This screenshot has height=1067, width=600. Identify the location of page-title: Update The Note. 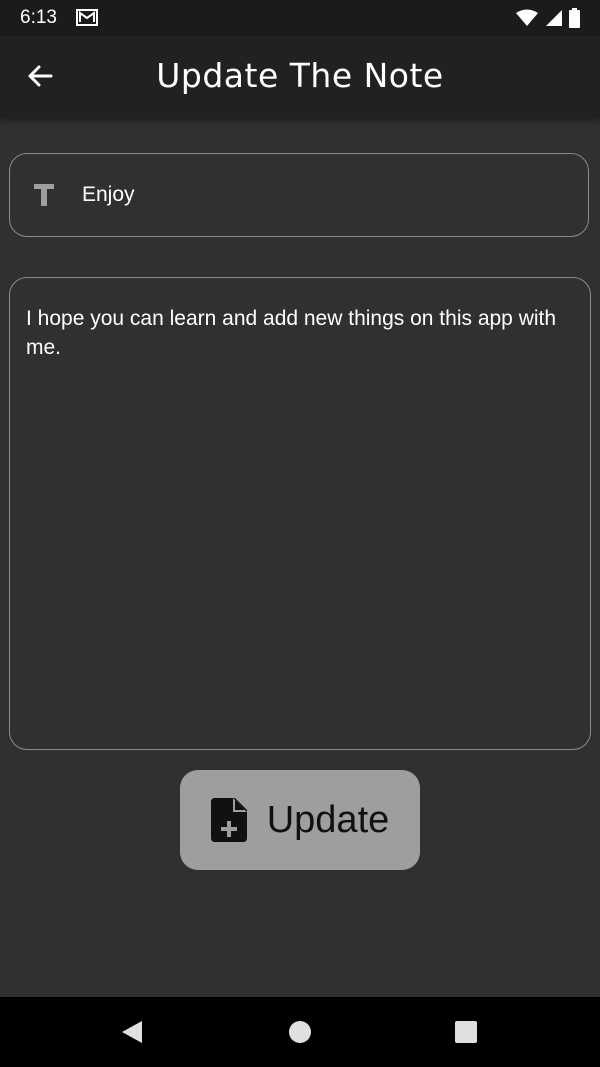
(300, 75).